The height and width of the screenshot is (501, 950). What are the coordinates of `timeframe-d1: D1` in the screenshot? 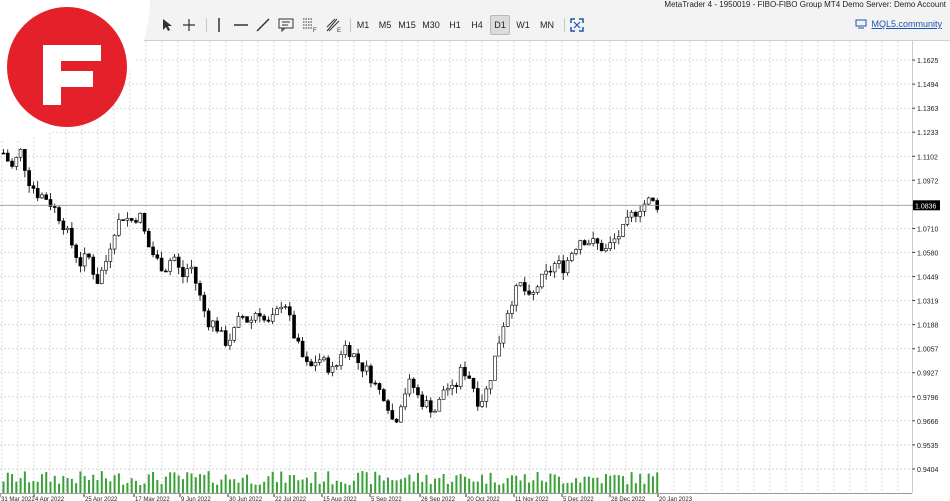 It's located at (500, 25).